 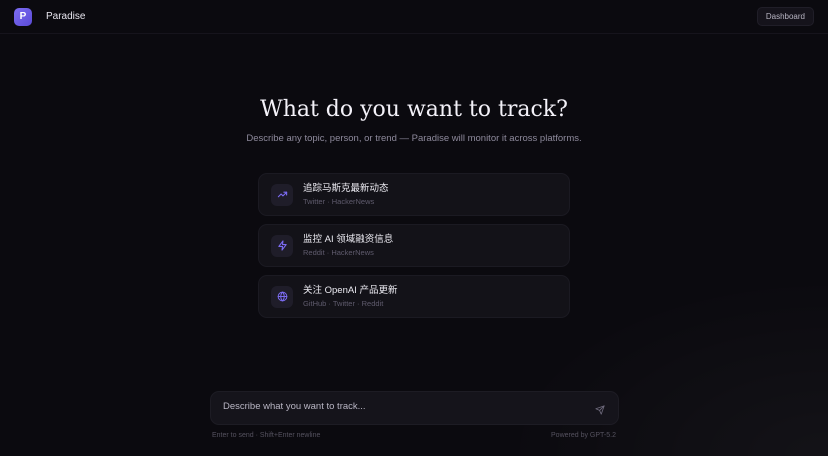 I want to click on page-title: What do you want to track?, so click(x=414, y=109).